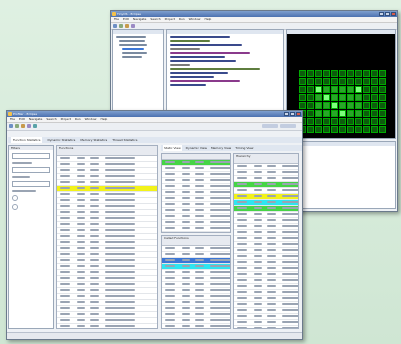 Image resolution: width=401 pixels, height=344 pixels. What do you see at coordinates (93, 140) in the screenshot?
I see `tab-memory-statistics: Memory Statistics` at bounding box center [93, 140].